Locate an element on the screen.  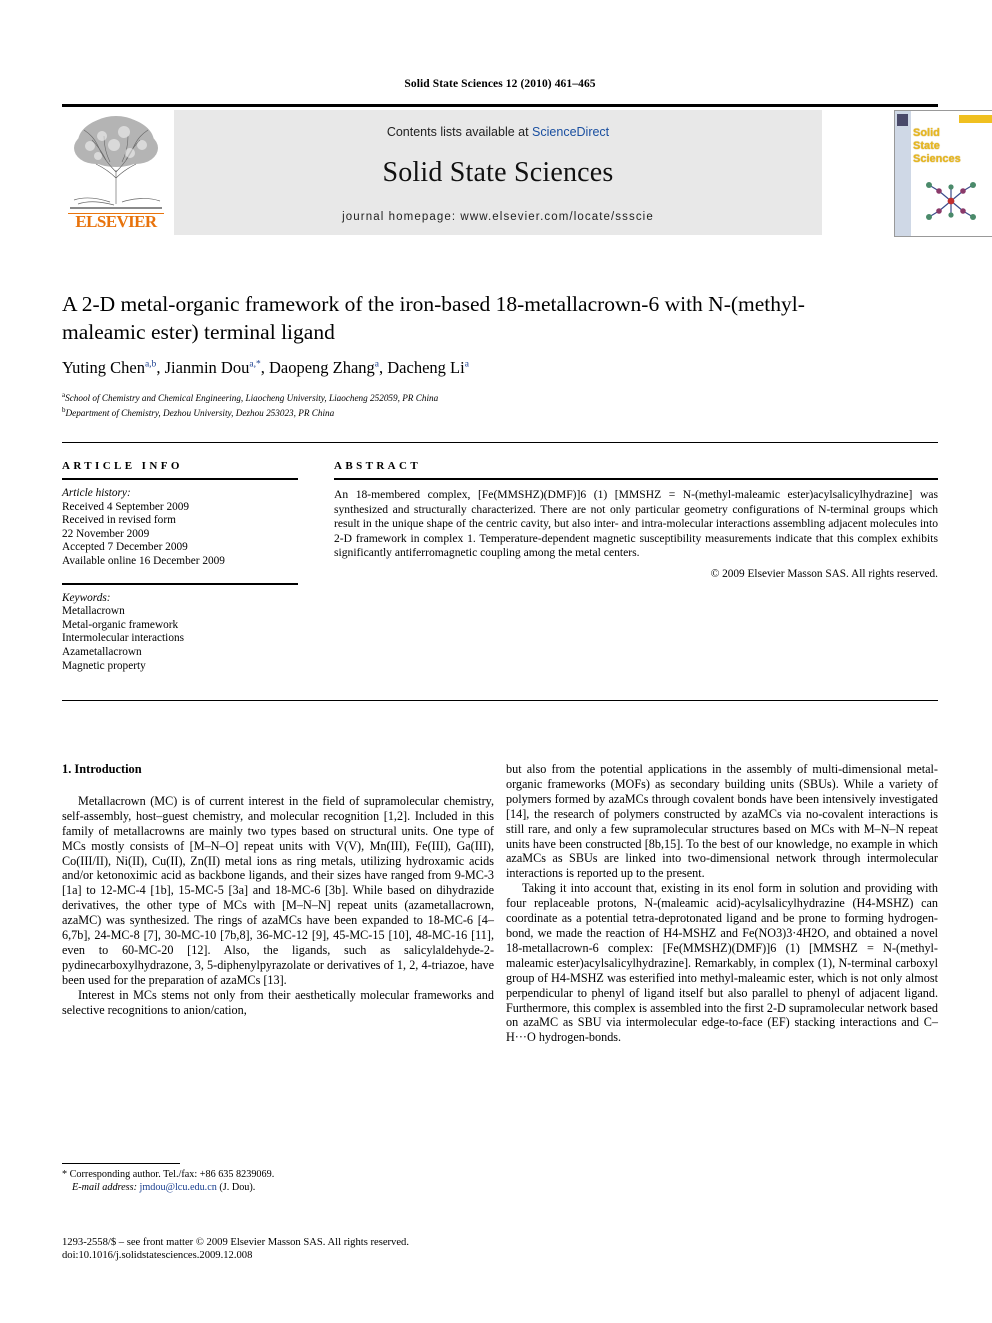
article-history-item: Available online 16 December 2009 is located at coordinates (143, 560).